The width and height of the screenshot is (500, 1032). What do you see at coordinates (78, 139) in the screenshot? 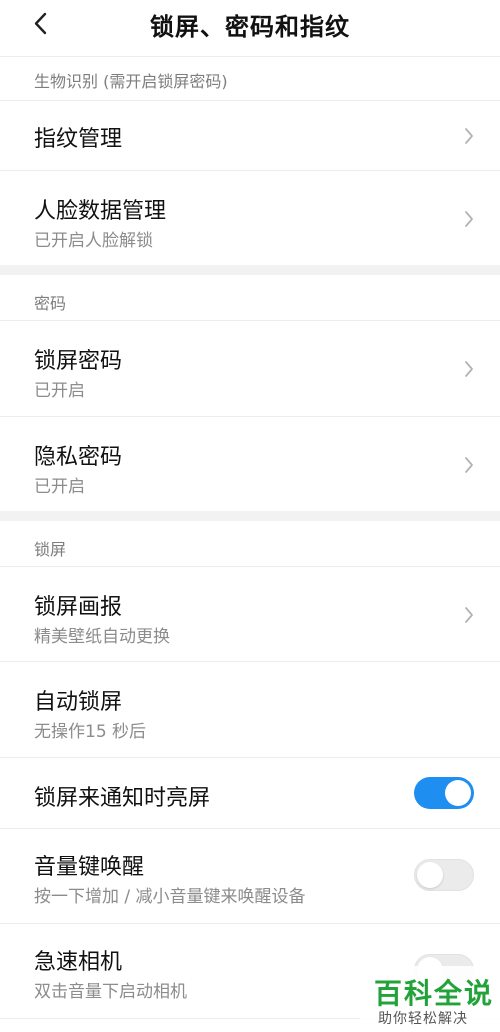
I see `item-title: 指纹管理` at bounding box center [78, 139].